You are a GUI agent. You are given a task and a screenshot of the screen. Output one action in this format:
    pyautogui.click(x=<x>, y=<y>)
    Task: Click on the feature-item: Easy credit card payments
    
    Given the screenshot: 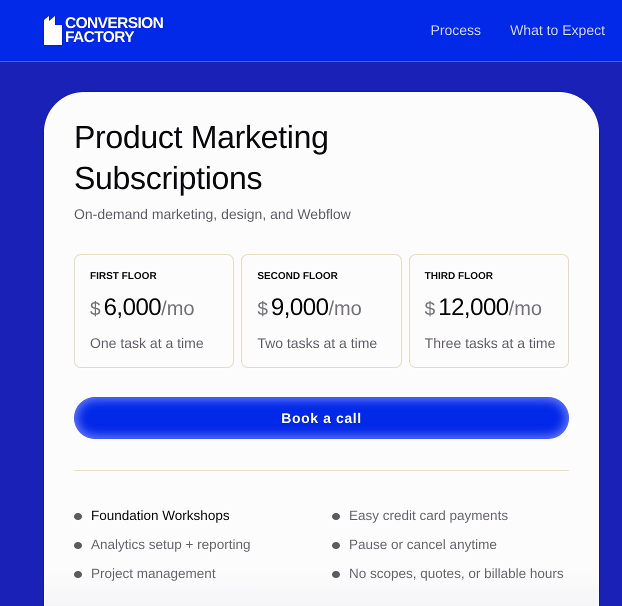 What is the action you would take?
    pyautogui.click(x=428, y=516)
    